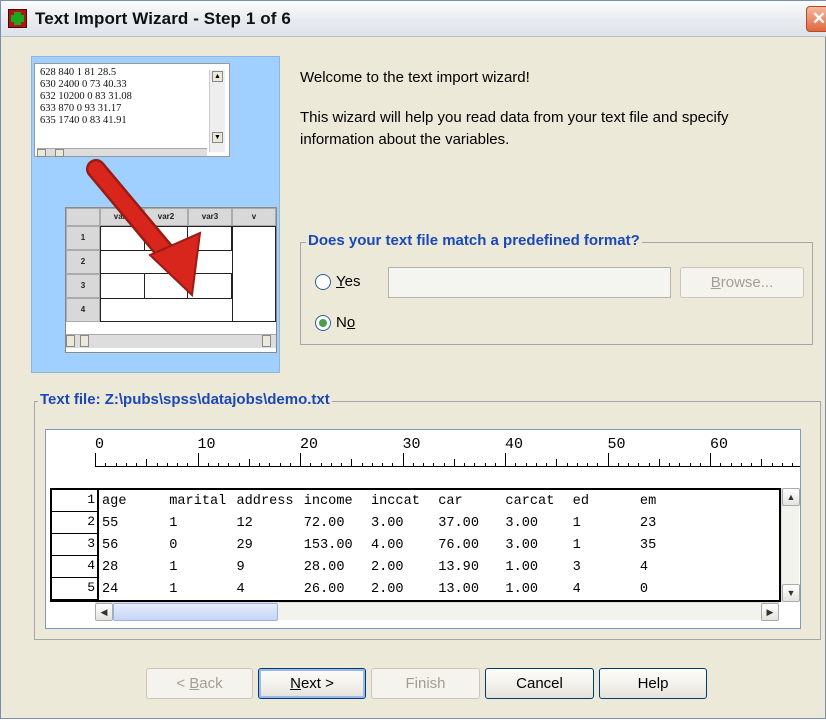 Image resolution: width=826 pixels, height=720 pixels. What do you see at coordinates (425, 683) in the screenshot?
I see `finish-button: Finish` at bounding box center [425, 683].